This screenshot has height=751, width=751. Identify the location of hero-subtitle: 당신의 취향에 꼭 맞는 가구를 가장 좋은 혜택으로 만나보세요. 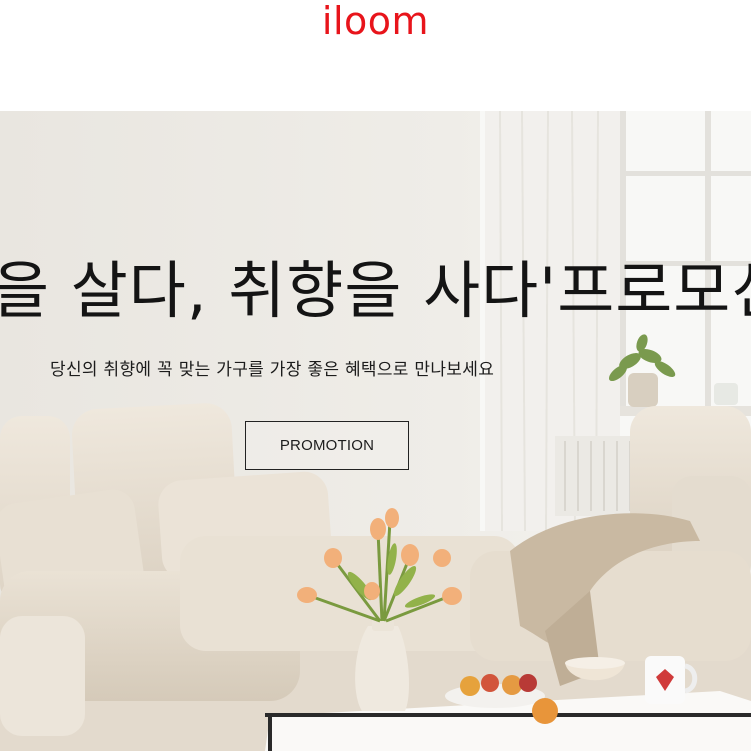
(272, 370).